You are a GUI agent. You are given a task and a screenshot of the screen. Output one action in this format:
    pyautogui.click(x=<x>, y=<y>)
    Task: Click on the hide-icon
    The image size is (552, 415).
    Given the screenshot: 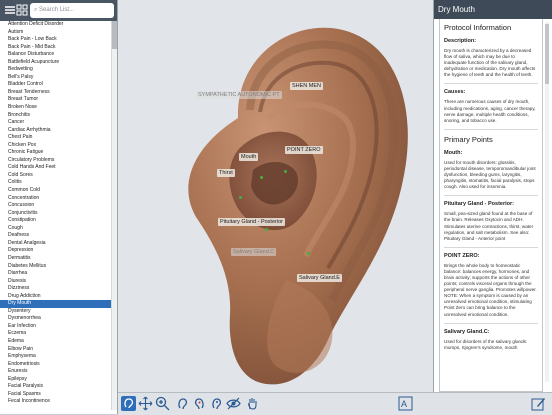 What is the action you would take?
    pyautogui.click(x=233, y=403)
    